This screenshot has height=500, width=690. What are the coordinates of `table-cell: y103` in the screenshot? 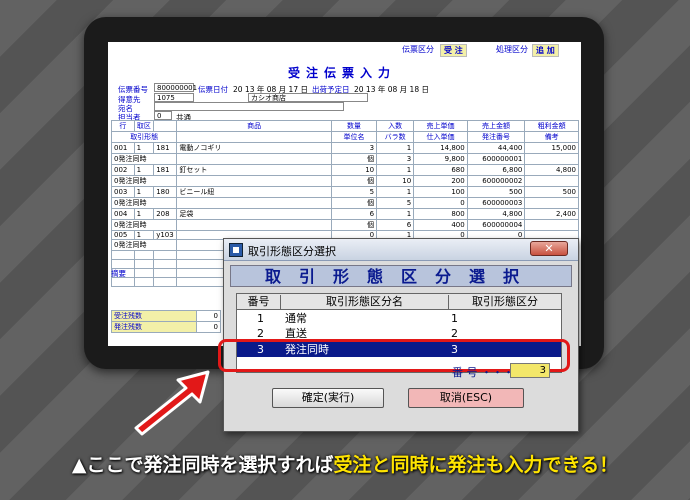 It's located at (165, 235).